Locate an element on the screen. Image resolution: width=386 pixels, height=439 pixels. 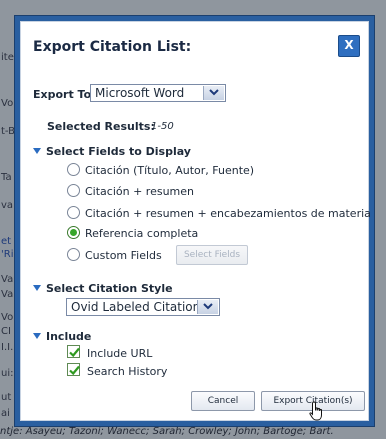
search-history-checkbox is located at coordinates (73, 369).